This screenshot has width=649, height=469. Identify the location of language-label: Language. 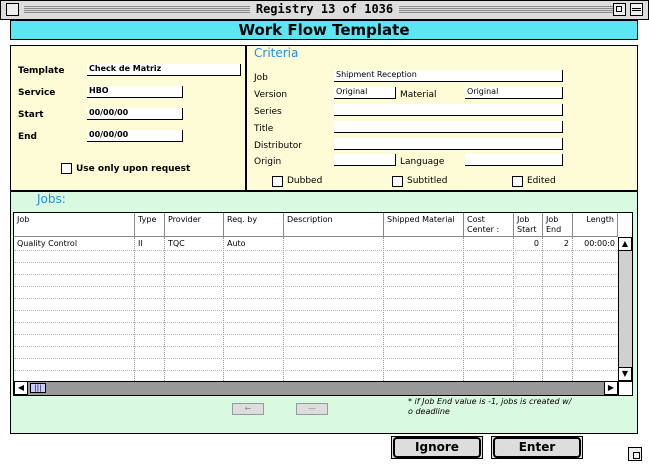
(422, 162).